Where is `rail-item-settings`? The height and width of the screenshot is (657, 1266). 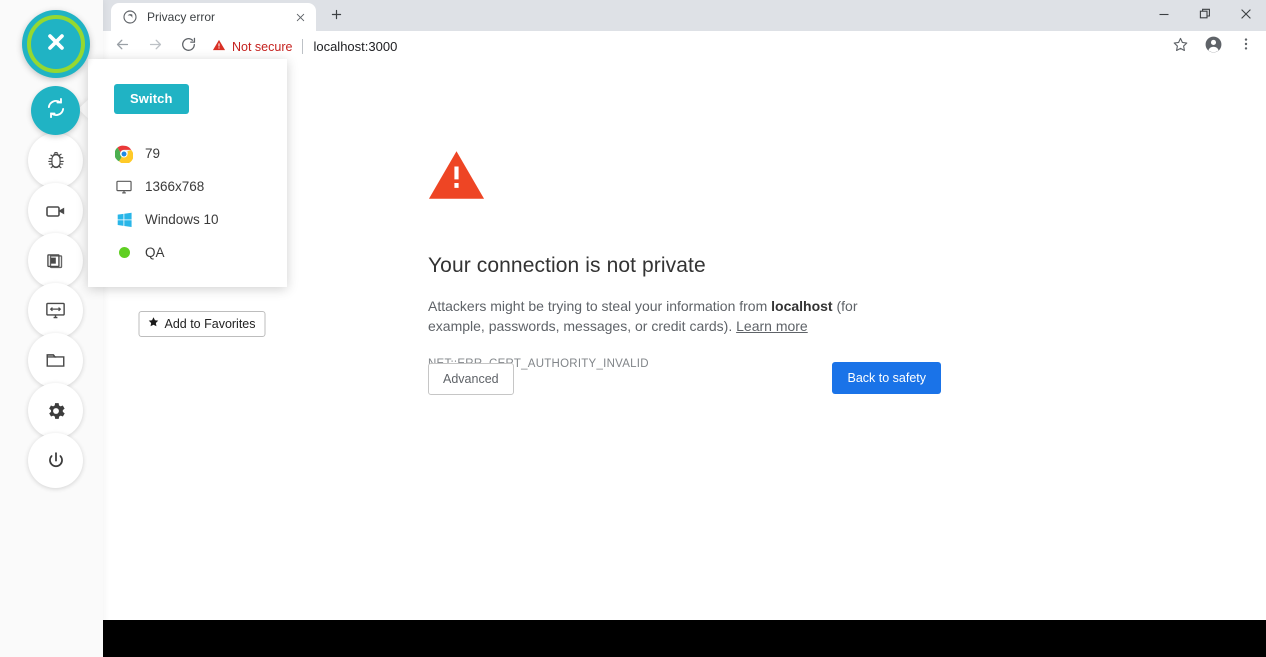 rail-item-settings is located at coordinates (55, 410).